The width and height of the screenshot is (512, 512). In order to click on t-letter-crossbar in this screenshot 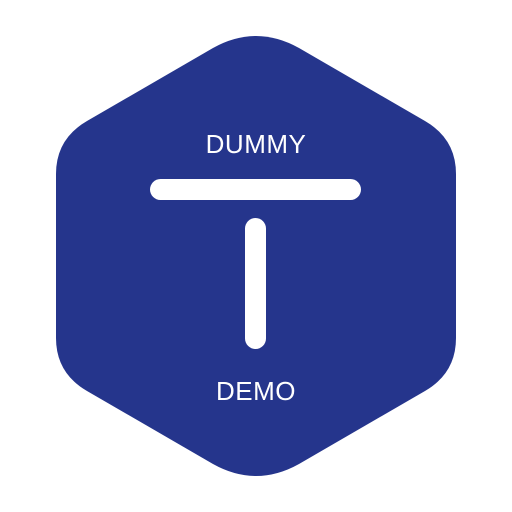, I will do `click(255, 189)`.